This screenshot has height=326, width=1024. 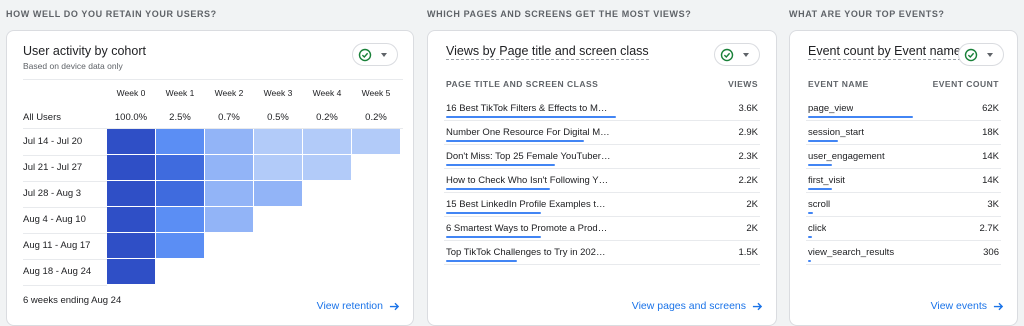 I want to click on view-retention-link: View retention, so click(x=358, y=306).